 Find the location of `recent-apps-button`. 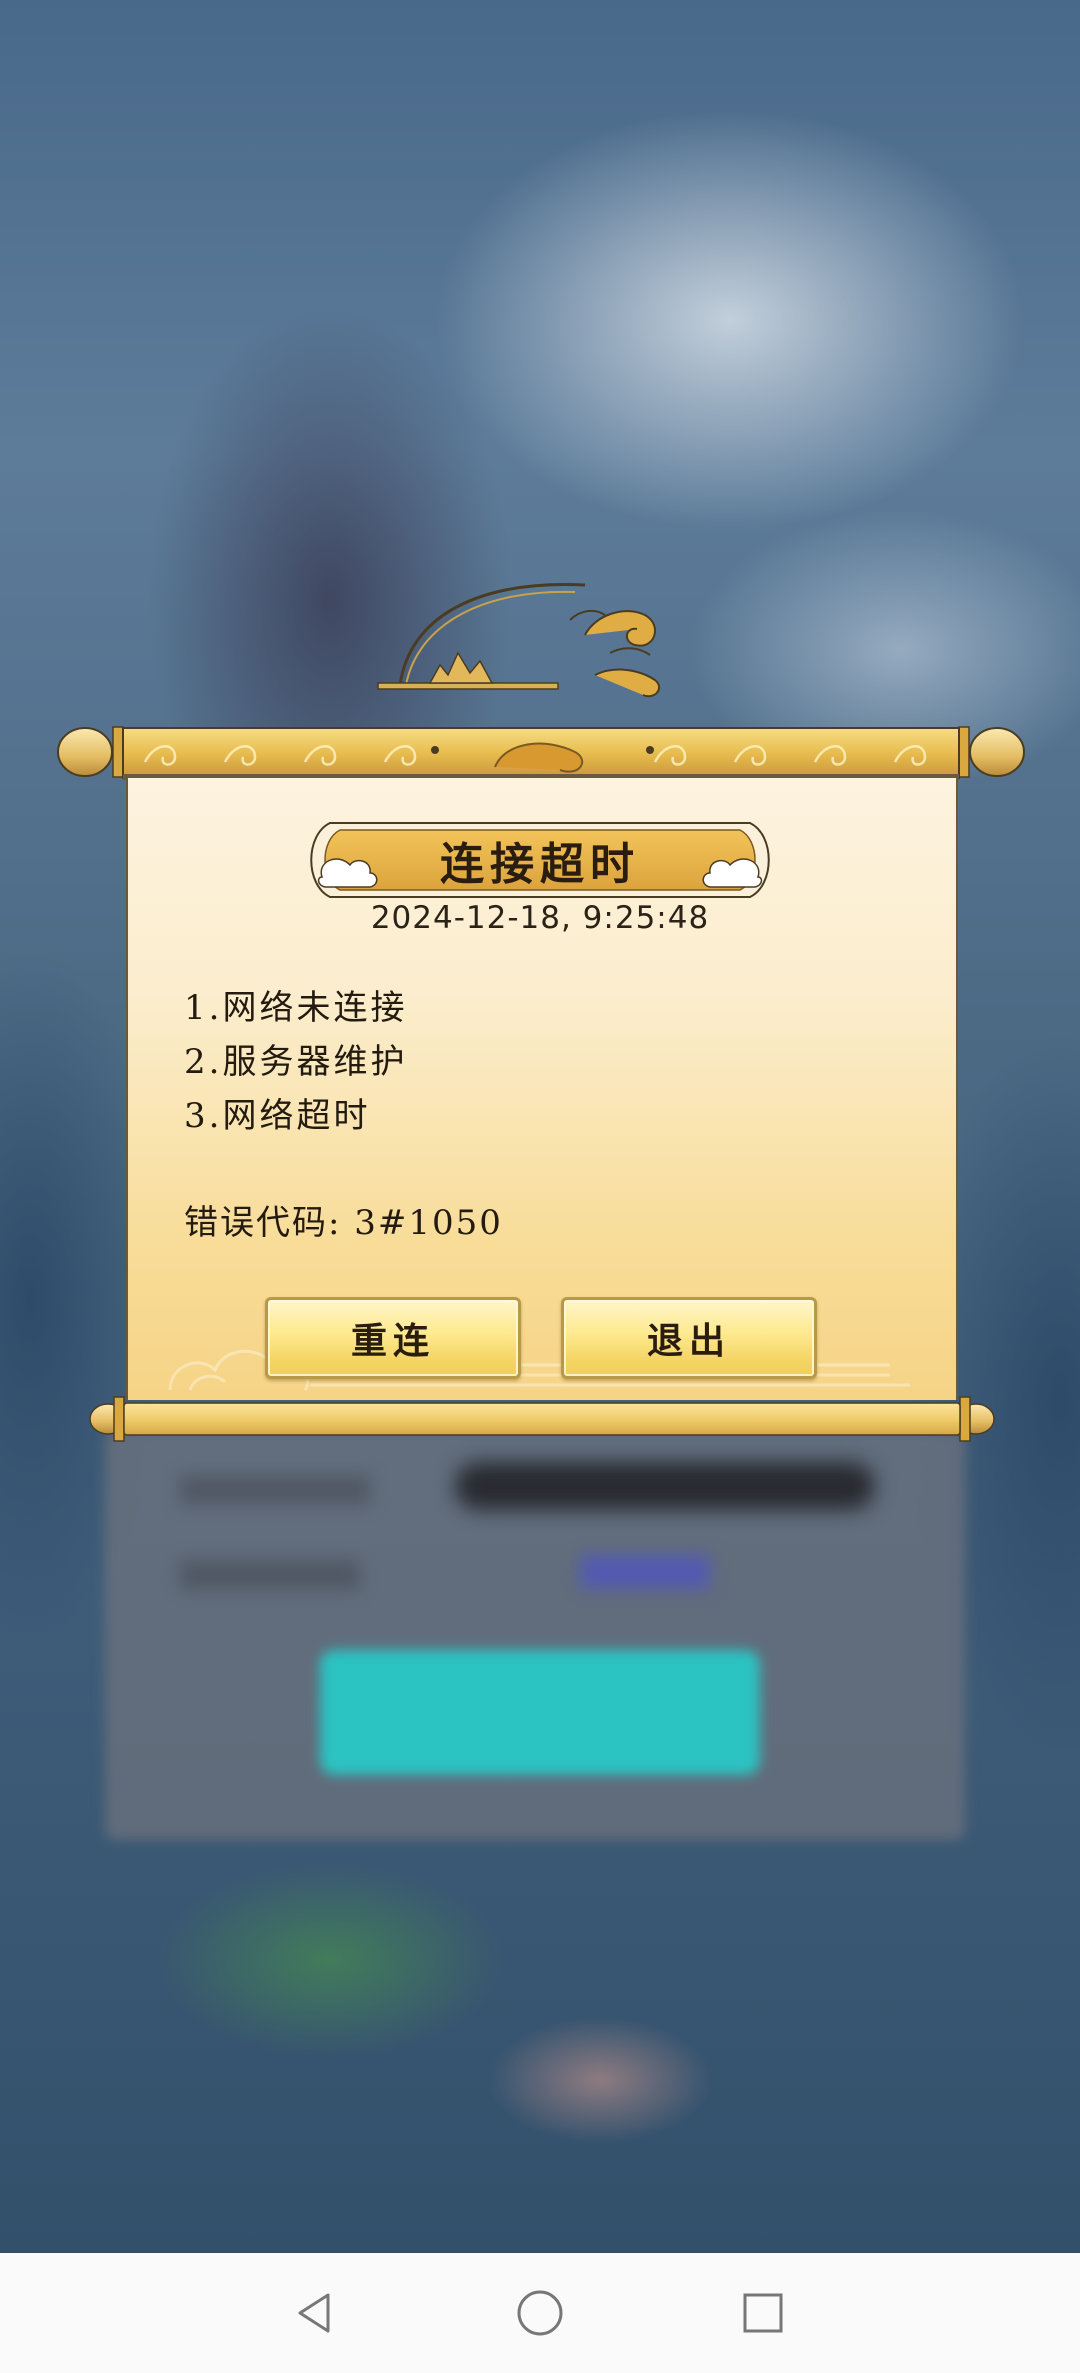

recent-apps-button is located at coordinates (763, 2313).